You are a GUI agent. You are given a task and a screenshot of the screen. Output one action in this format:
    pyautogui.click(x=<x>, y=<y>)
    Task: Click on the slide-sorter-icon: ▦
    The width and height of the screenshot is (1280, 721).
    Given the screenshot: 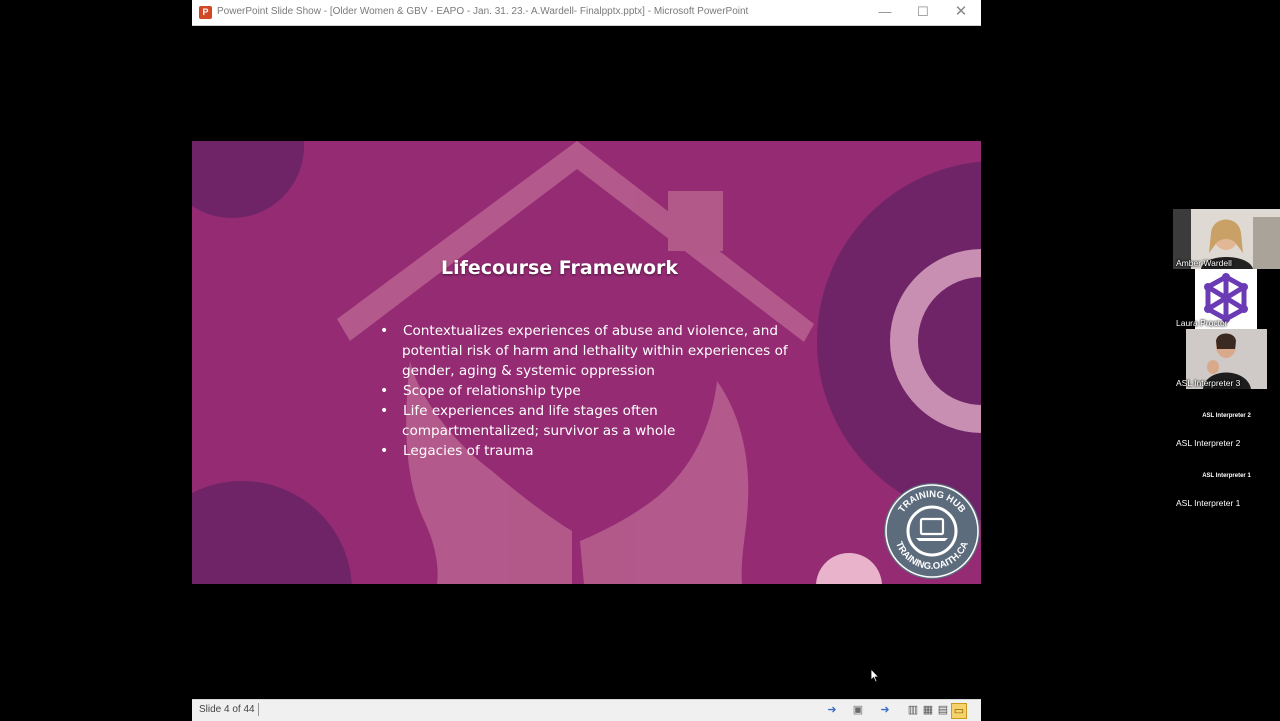 What is the action you would take?
    pyautogui.click(x=928, y=710)
    